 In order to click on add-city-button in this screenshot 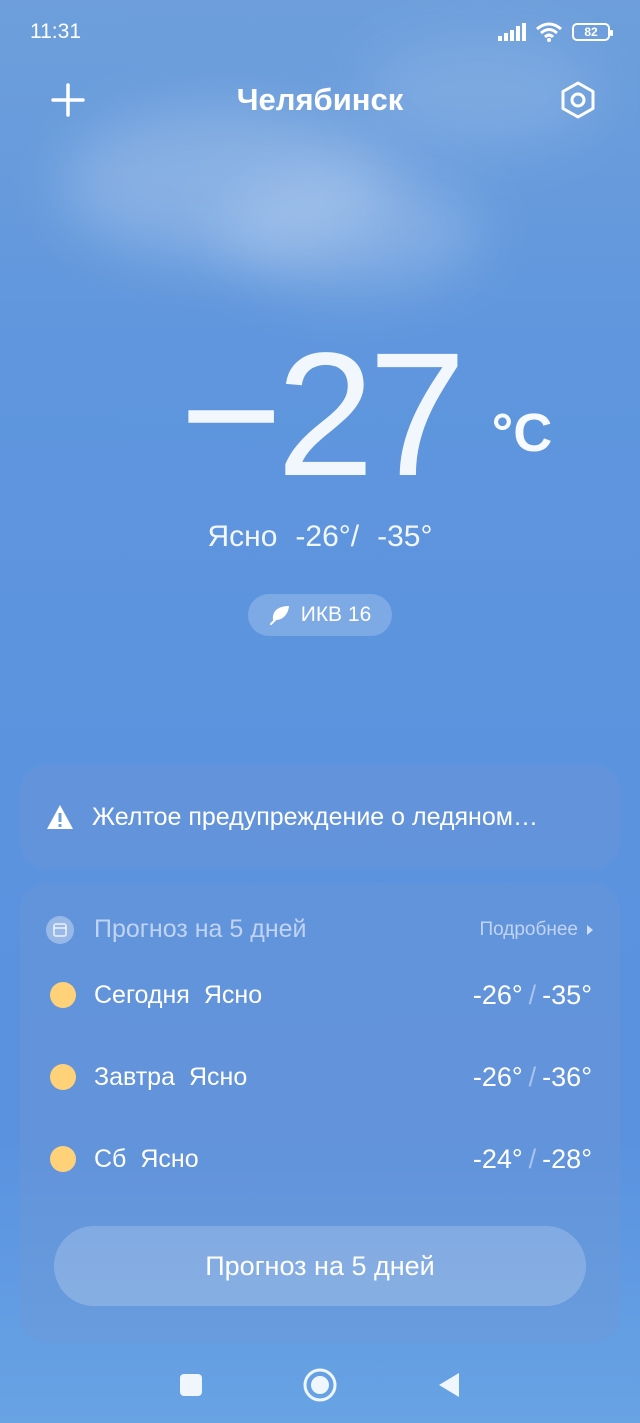, I will do `click(68, 100)`.